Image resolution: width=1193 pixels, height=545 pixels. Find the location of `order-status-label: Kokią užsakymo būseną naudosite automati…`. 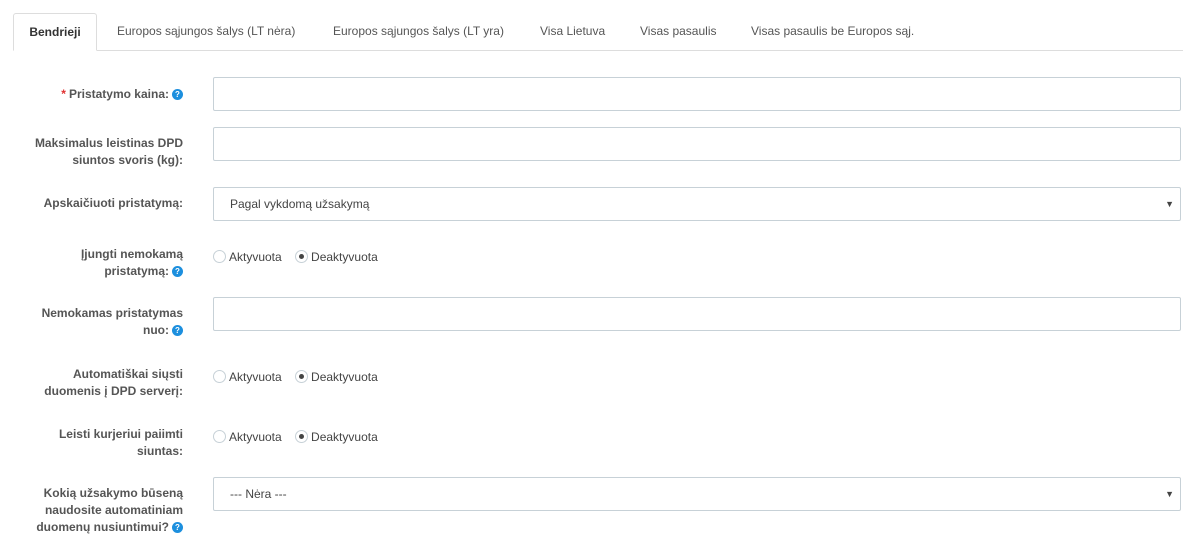

order-status-label: Kokią užsakymo būseną naudosite automati… is located at coordinates (109, 510).